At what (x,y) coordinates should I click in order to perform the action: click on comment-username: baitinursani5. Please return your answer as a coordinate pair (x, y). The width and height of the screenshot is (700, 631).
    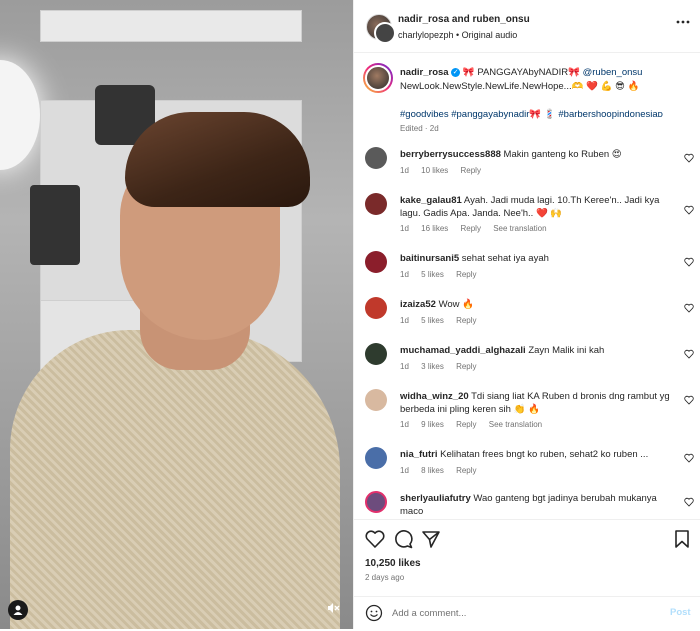
    Looking at the image, I should click on (429, 258).